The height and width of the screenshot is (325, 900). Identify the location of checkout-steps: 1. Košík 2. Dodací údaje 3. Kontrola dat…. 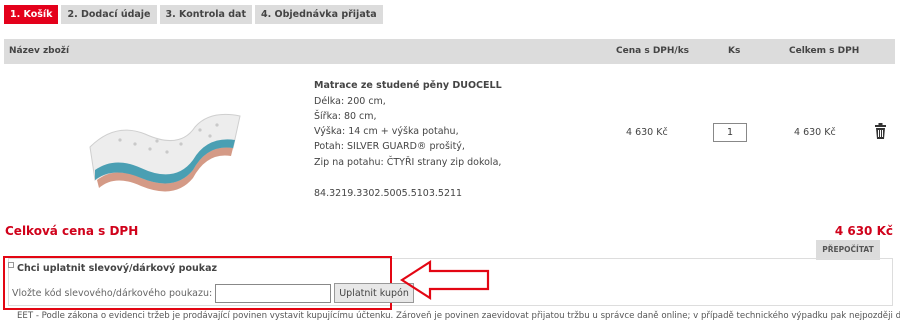
(193, 14).